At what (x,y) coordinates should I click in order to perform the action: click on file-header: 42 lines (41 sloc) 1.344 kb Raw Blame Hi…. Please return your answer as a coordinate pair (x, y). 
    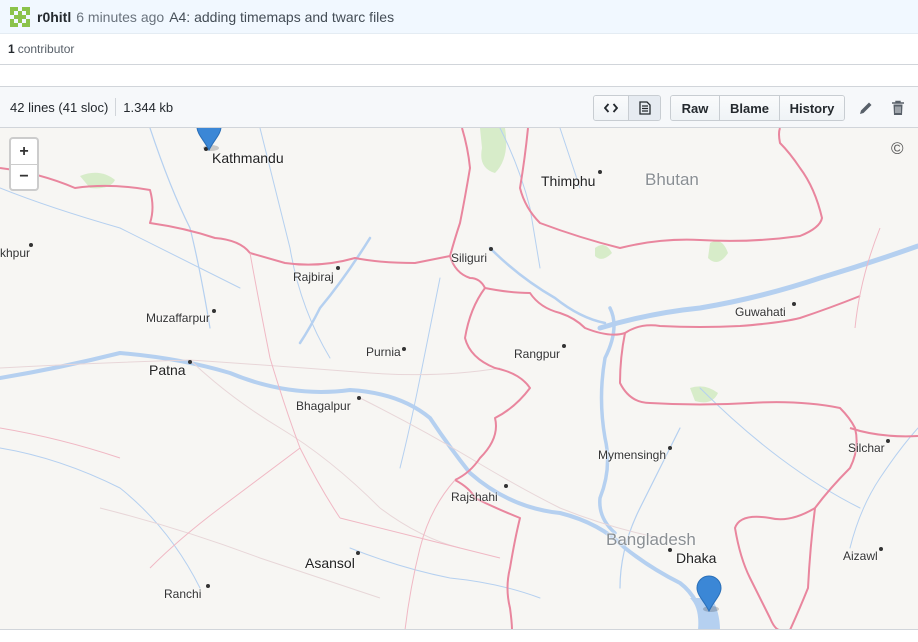
    Looking at the image, I should click on (459, 107).